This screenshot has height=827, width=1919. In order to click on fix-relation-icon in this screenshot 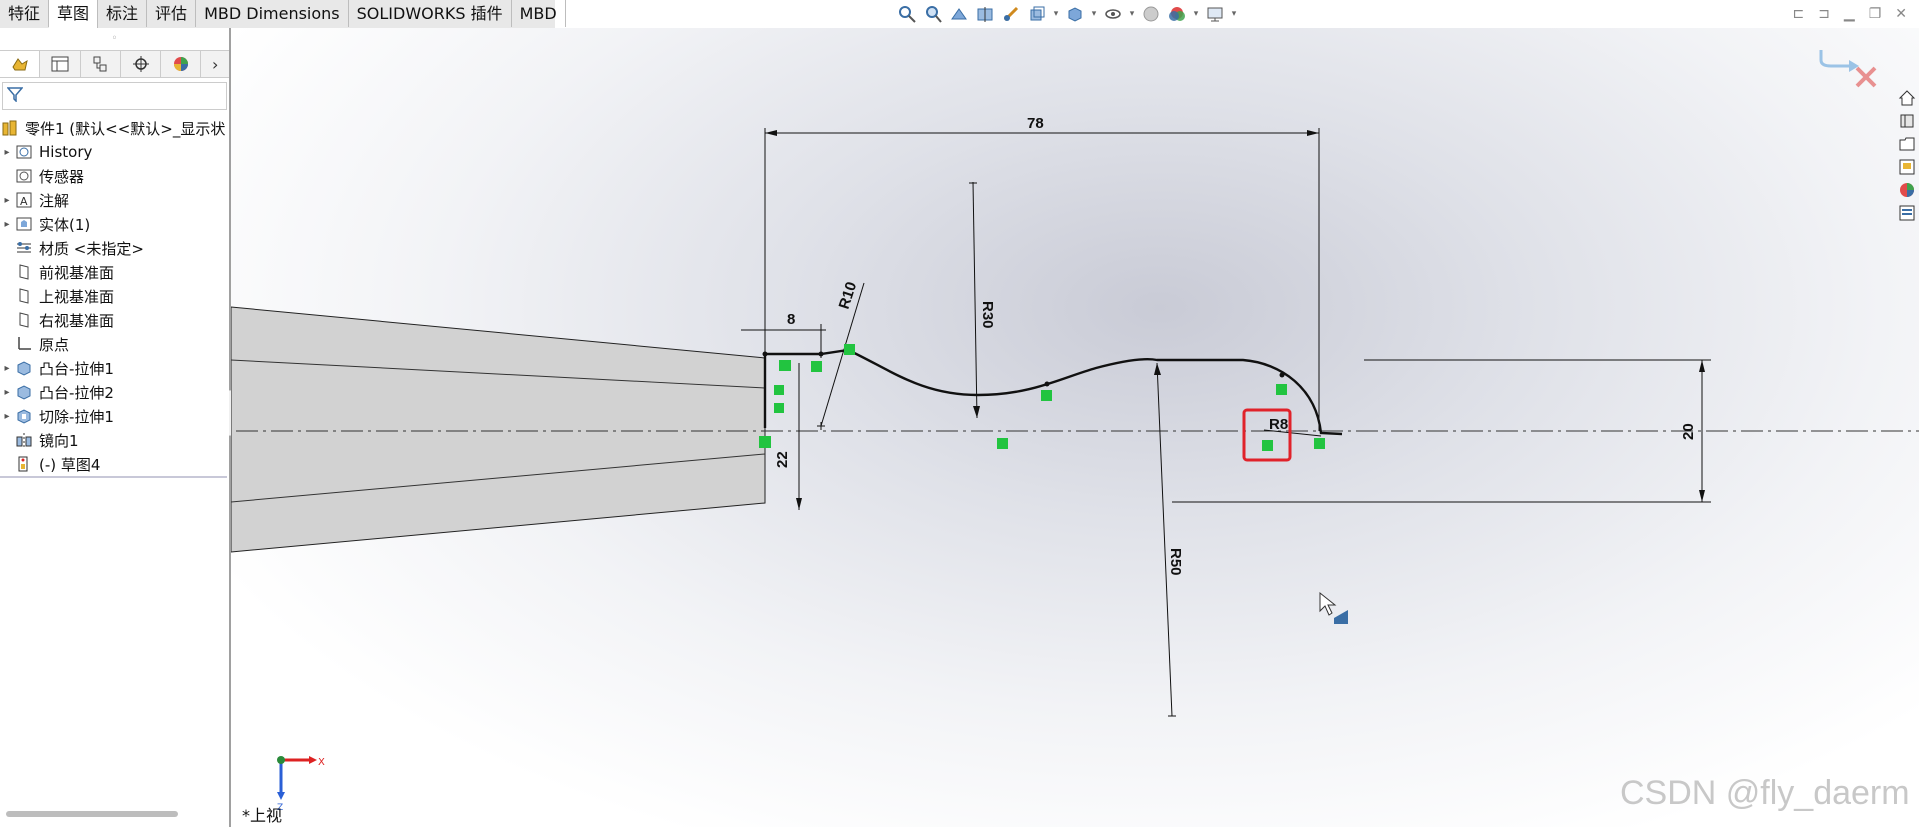, I will do `click(765, 442)`.